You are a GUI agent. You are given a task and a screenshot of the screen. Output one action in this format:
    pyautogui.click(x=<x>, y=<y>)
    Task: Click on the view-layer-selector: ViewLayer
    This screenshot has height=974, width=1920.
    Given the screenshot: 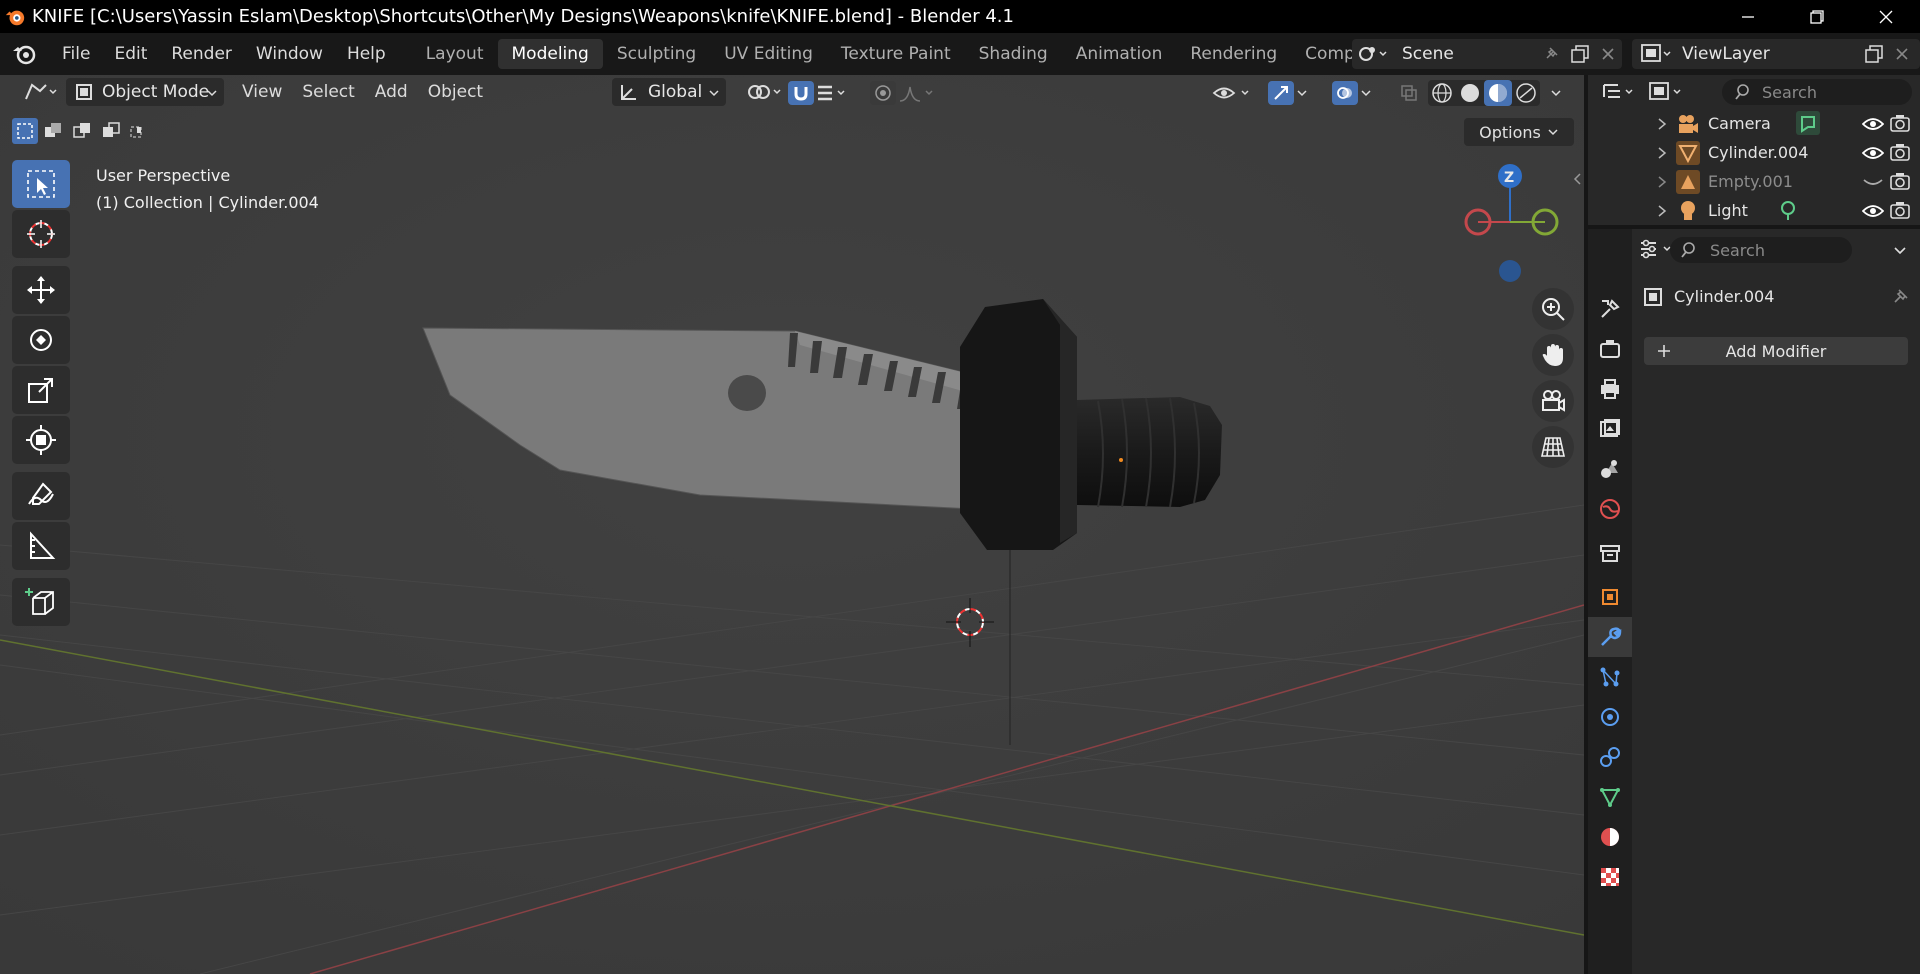 What is the action you would take?
    pyautogui.click(x=1776, y=54)
    